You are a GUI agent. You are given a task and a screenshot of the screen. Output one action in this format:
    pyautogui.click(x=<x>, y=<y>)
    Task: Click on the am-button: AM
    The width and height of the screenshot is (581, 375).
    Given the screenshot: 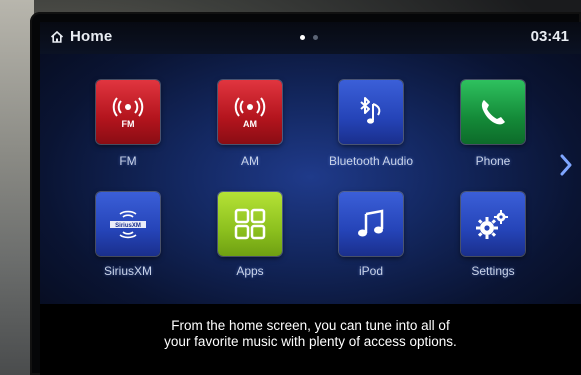 What is the action you would take?
    pyautogui.click(x=250, y=112)
    